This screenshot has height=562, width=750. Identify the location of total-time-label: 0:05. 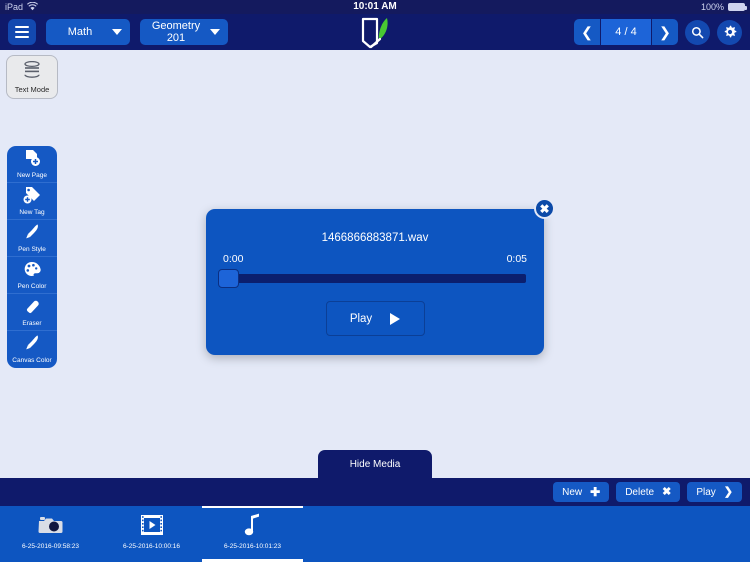
(516, 259).